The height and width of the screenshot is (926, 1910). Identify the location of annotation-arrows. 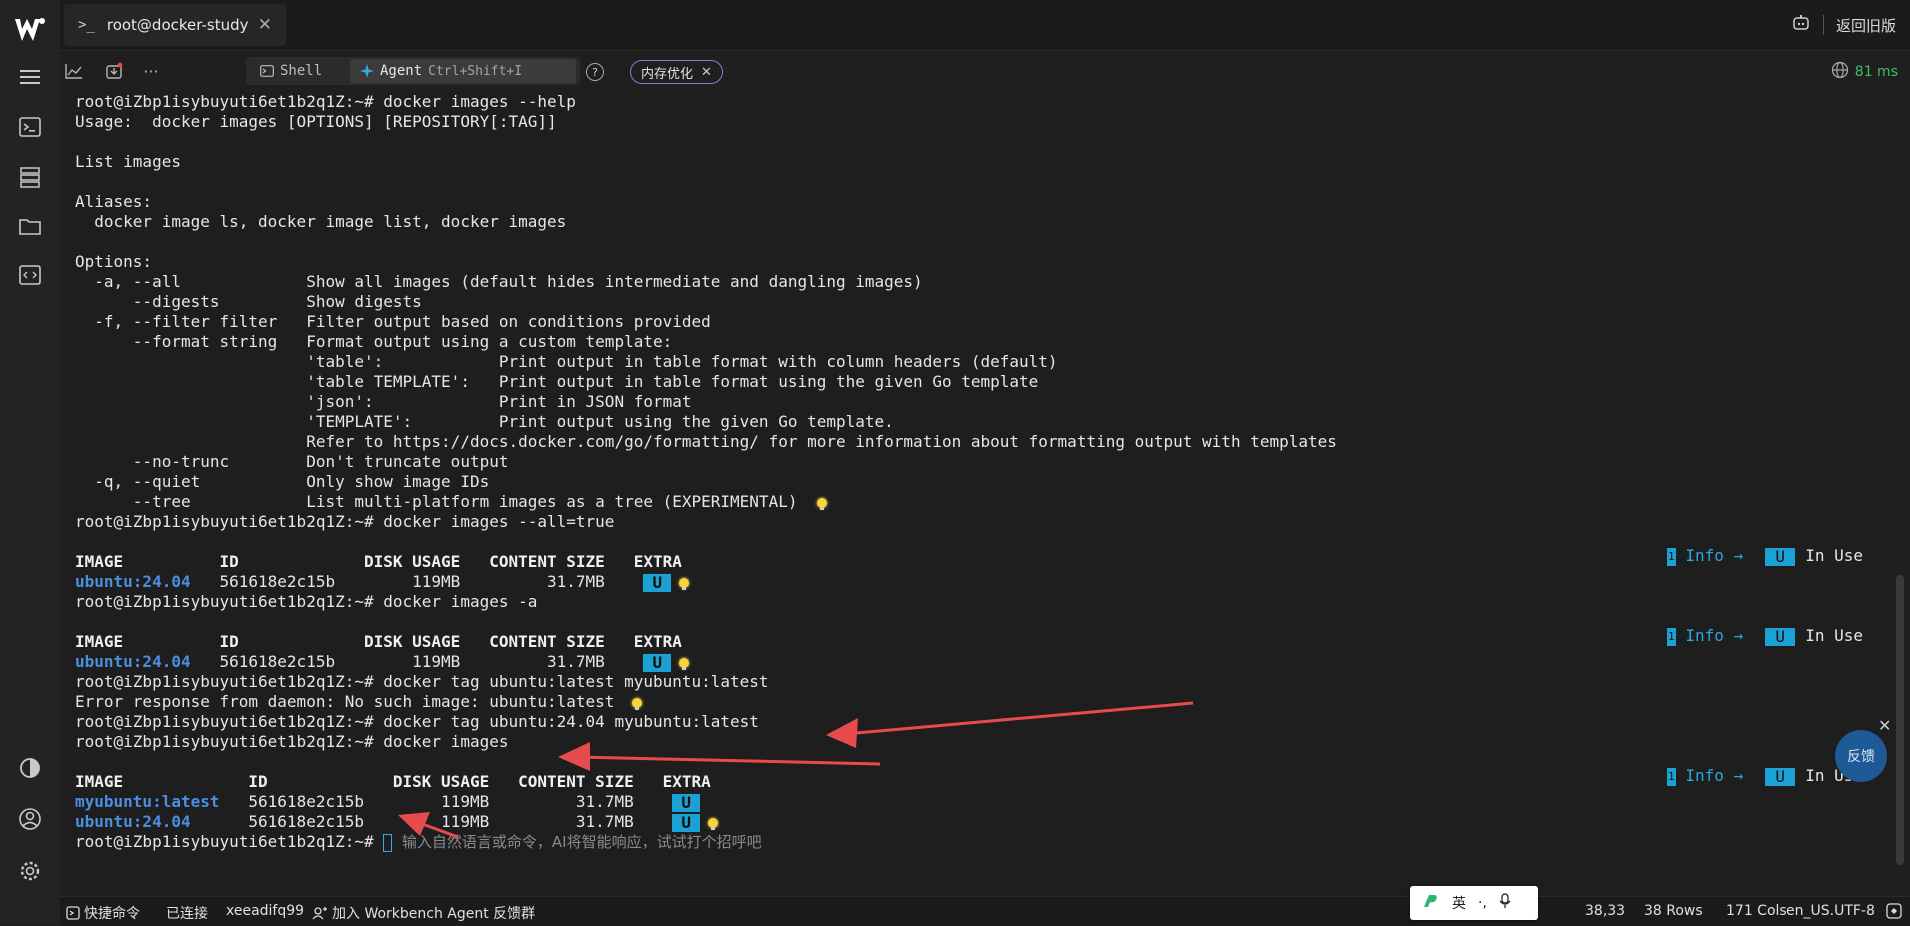
(796, 770).